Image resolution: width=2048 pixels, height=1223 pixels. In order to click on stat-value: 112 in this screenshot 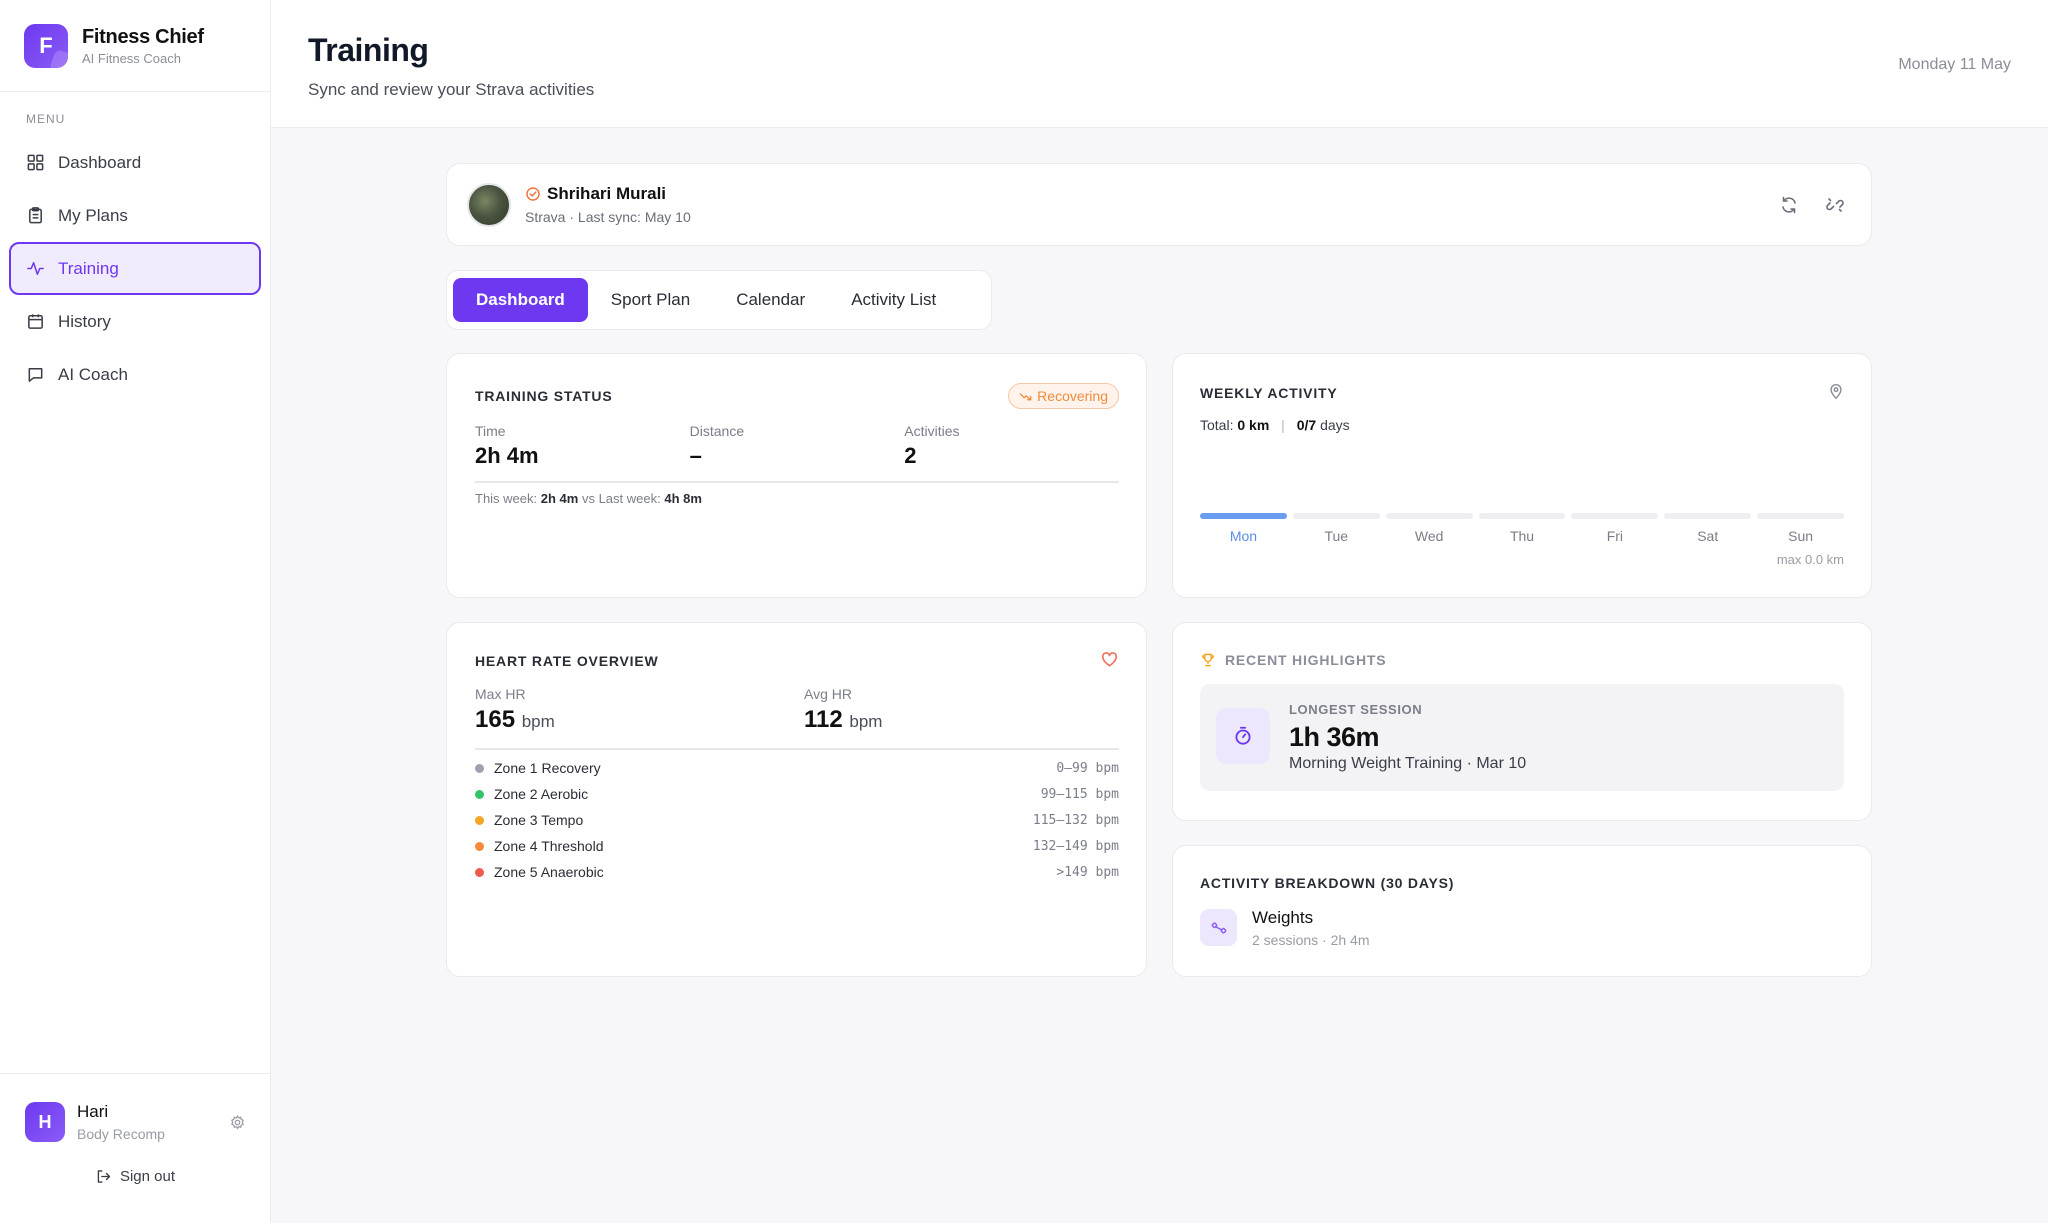, I will do `click(823, 719)`.